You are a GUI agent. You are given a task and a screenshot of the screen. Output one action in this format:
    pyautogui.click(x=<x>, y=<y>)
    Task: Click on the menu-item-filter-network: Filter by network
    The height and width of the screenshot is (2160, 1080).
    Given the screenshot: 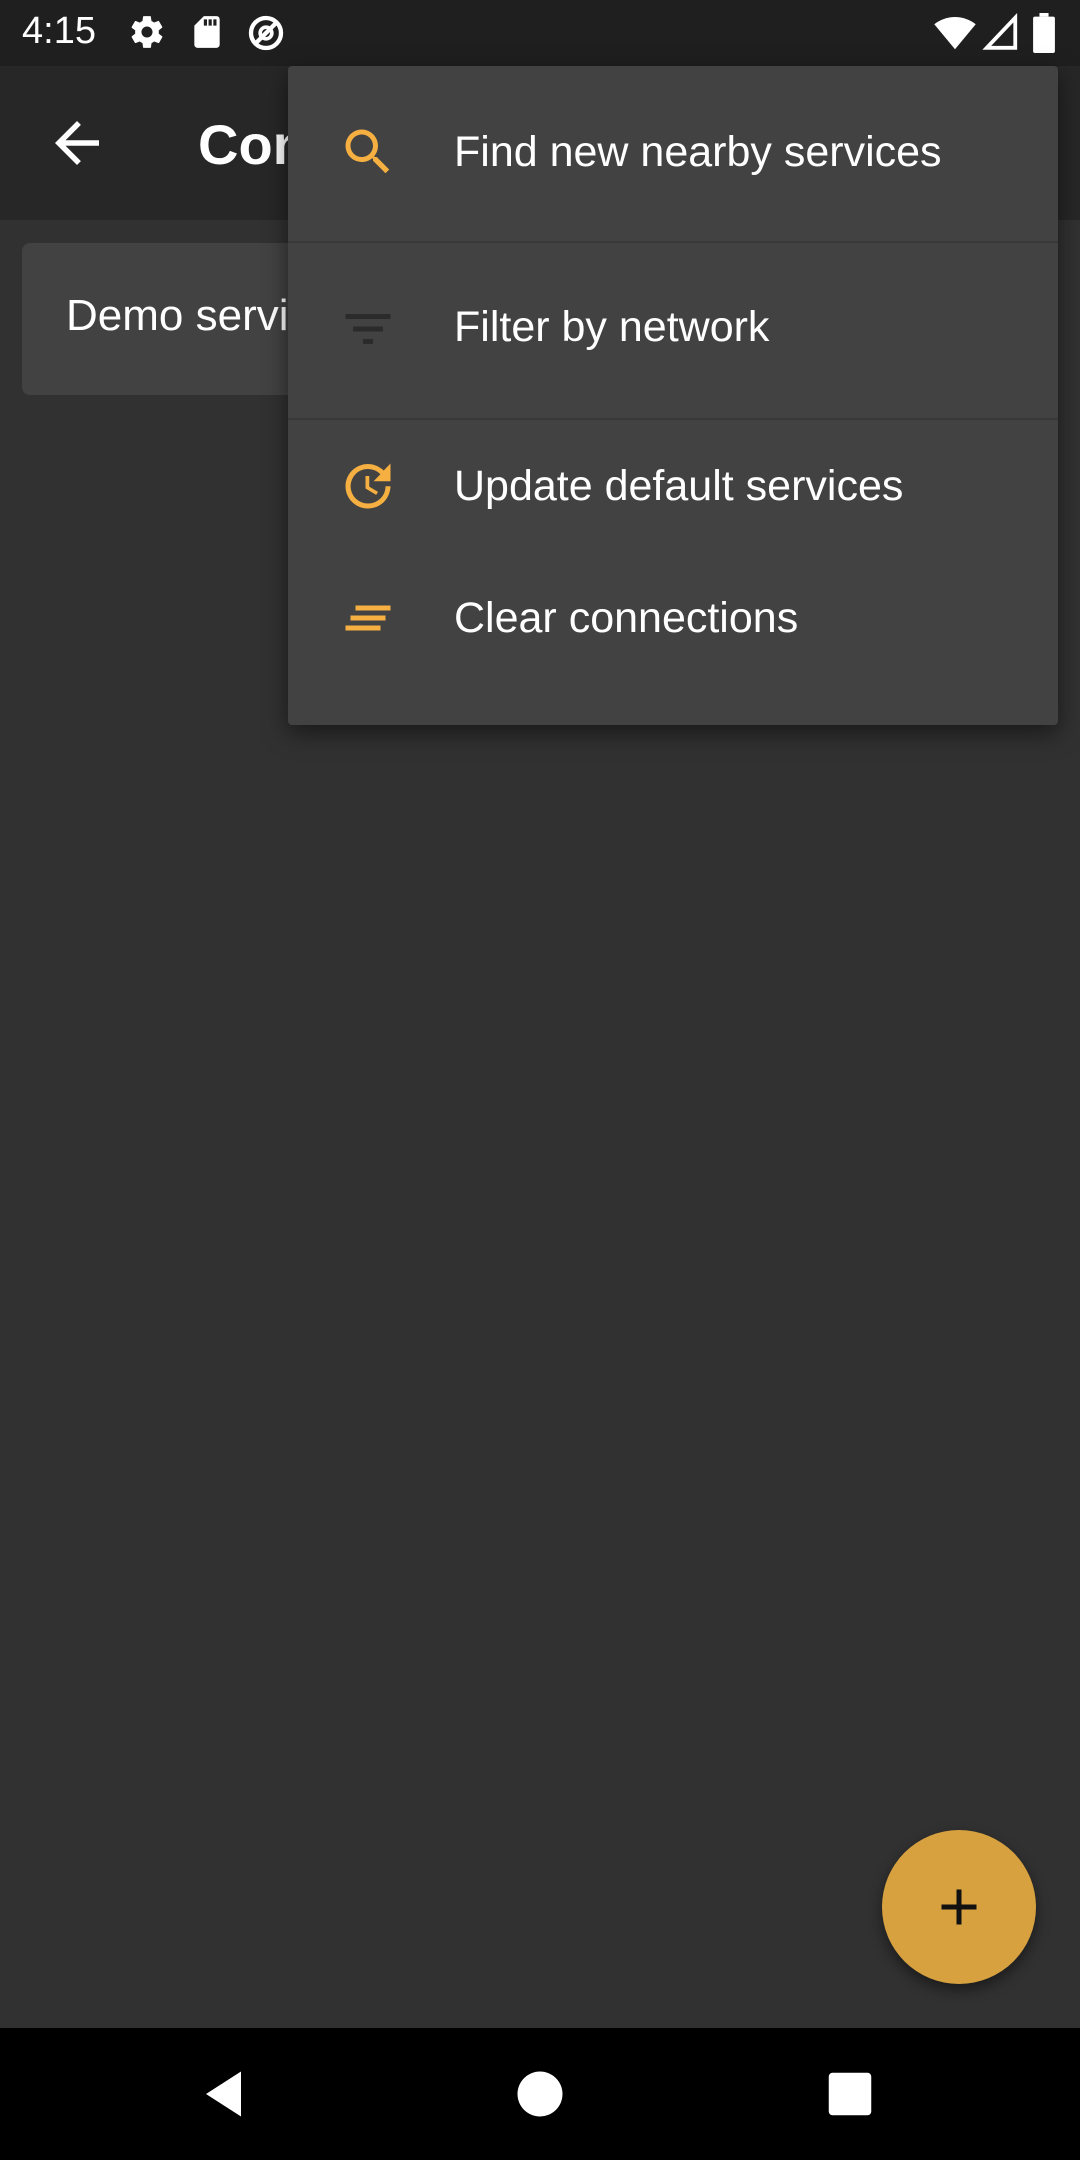 What is the action you would take?
    pyautogui.click(x=673, y=330)
    